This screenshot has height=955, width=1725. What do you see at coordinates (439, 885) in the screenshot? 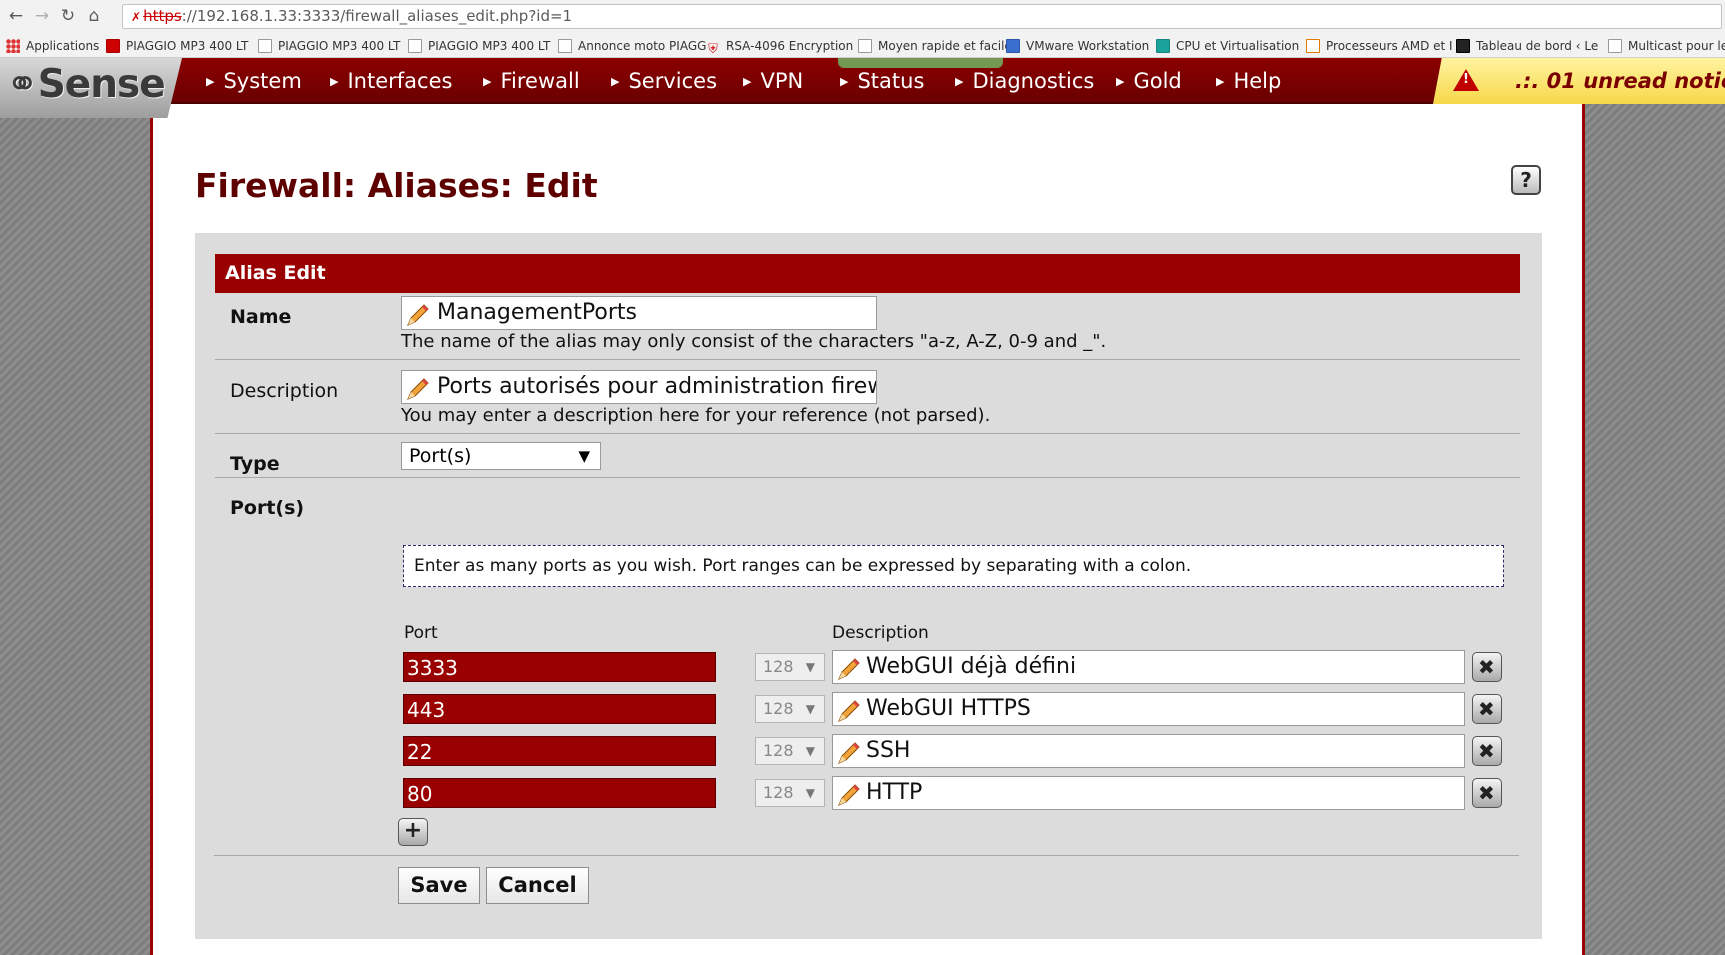
I see `save-button: Save` at bounding box center [439, 885].